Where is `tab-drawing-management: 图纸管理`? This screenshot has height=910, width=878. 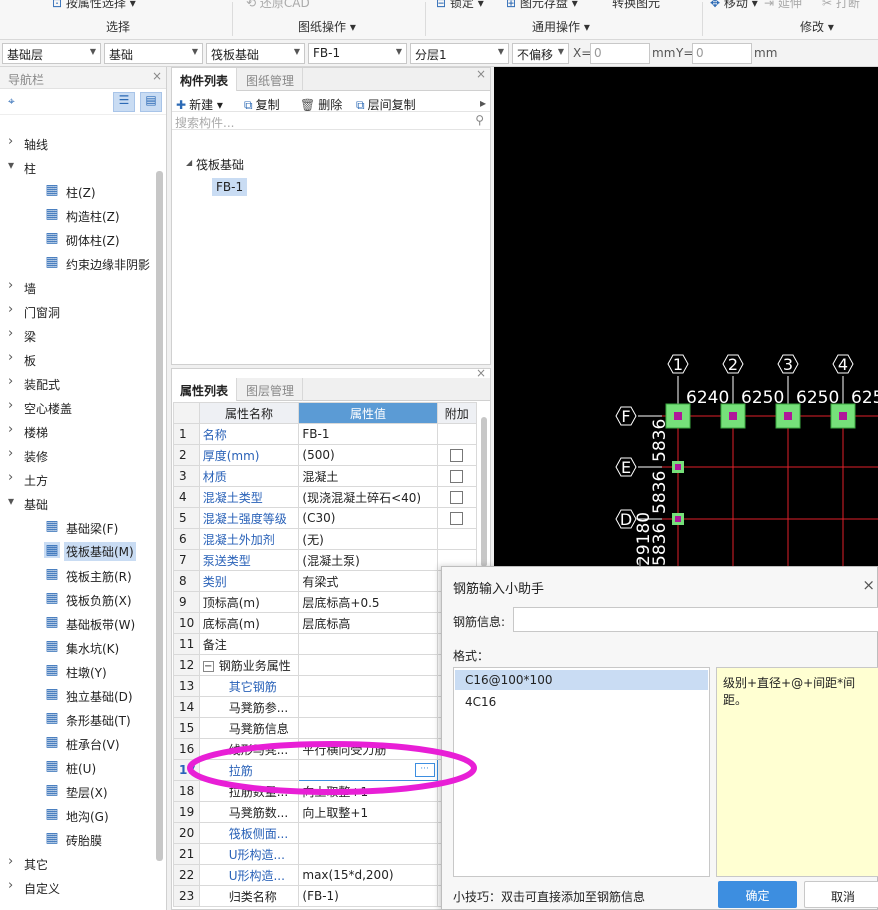 tab-drawing-management: 图纸管理 is located at coordinates (271, 79).